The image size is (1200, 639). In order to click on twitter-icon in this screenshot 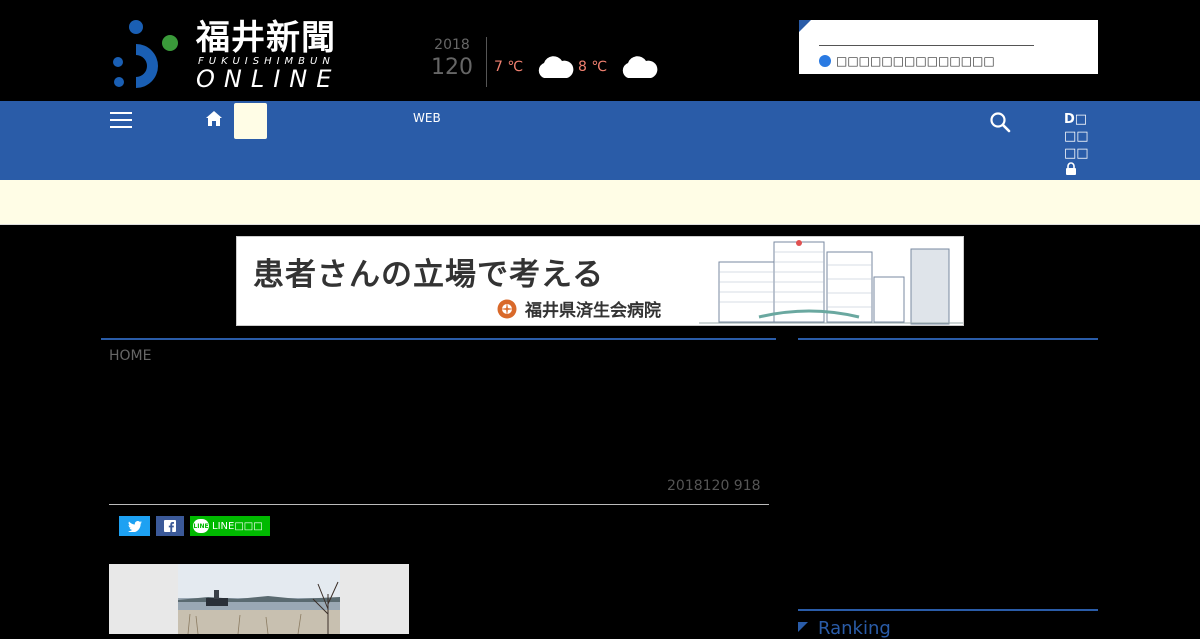, I will do `click(134, 526)`.